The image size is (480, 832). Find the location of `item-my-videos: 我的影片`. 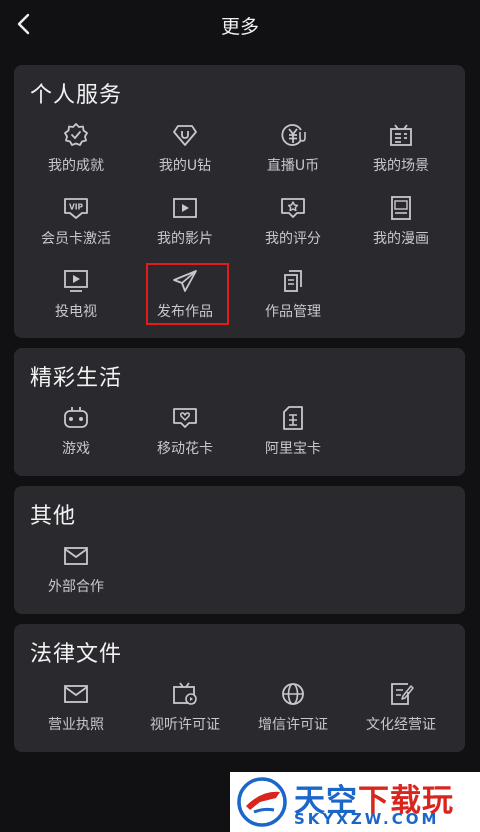

item-my-videos: 我的影片 is located at coordinates (185, 222).